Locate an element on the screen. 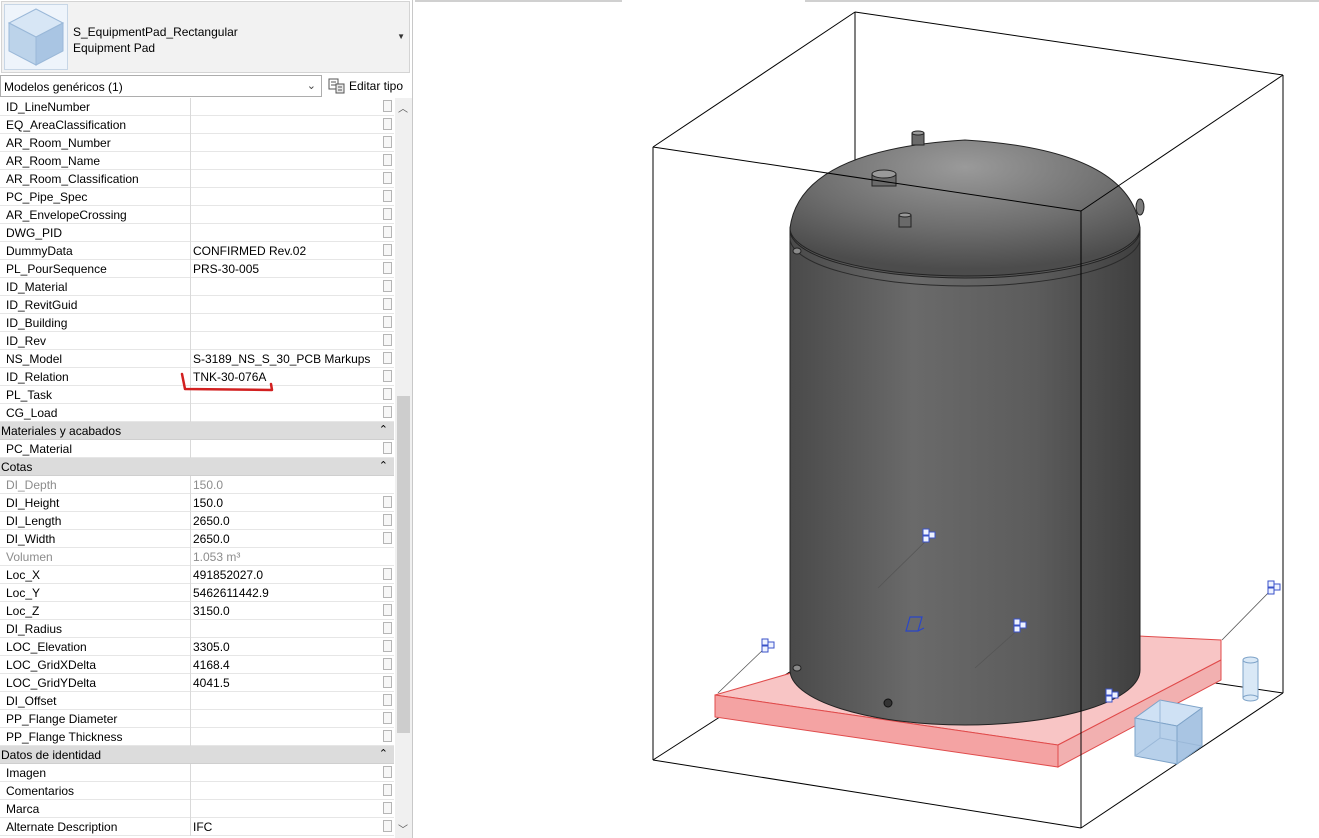 The width and height of the screenshot is (1319, 838). property-row: AR_Room_Classification is located at coordinates (197, 179).